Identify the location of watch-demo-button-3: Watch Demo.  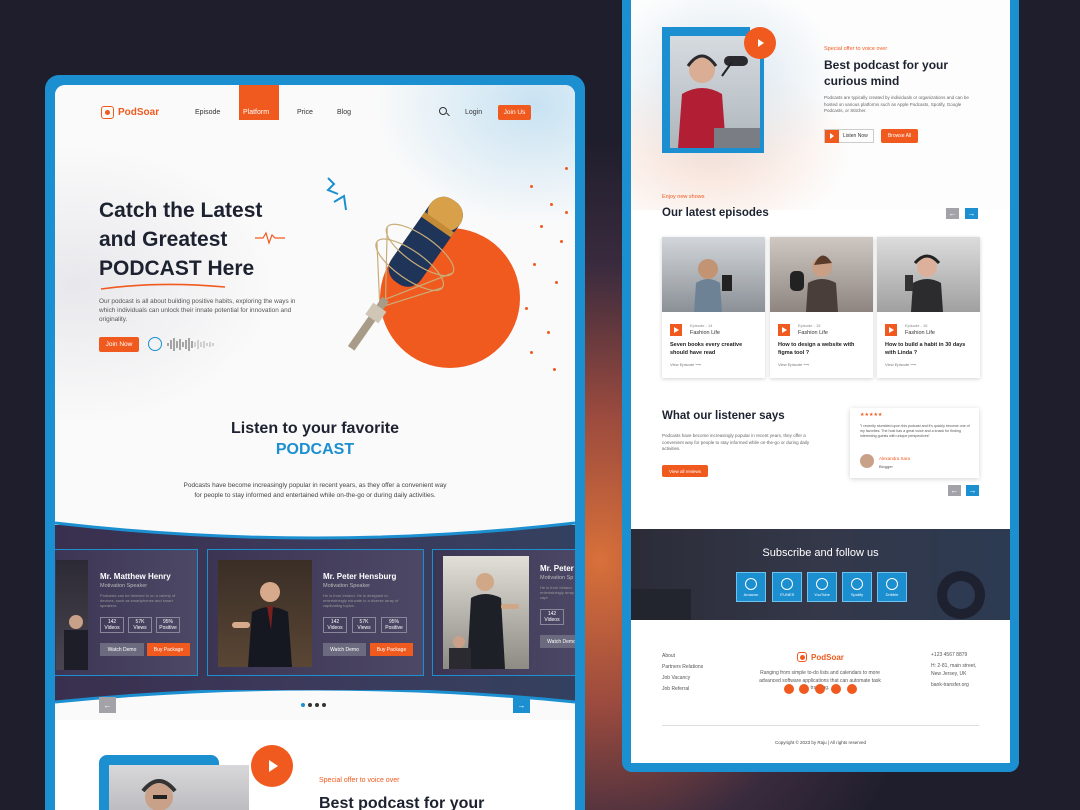
(557, 641).